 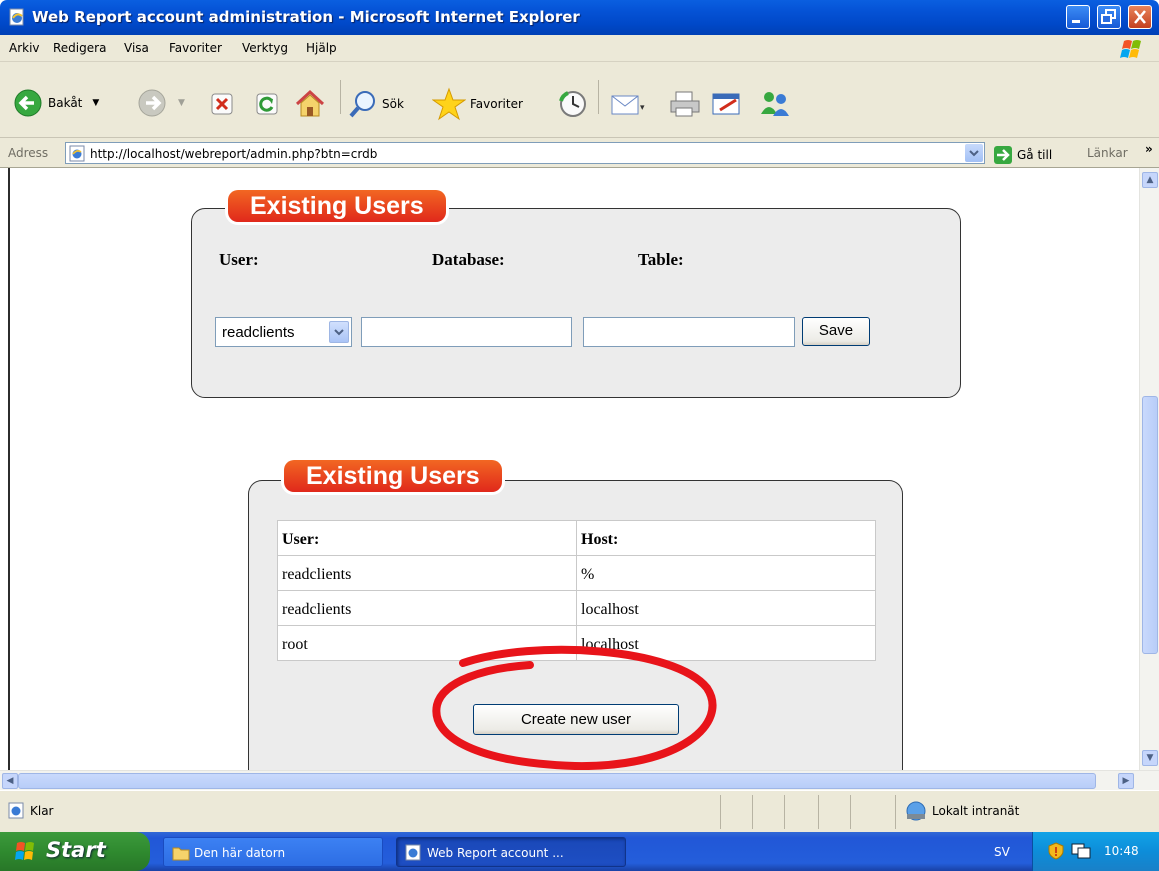 What do you see at coordinates (310, 104) in the screenshot?
I see `home-icon` at bounding box center [310, 104].